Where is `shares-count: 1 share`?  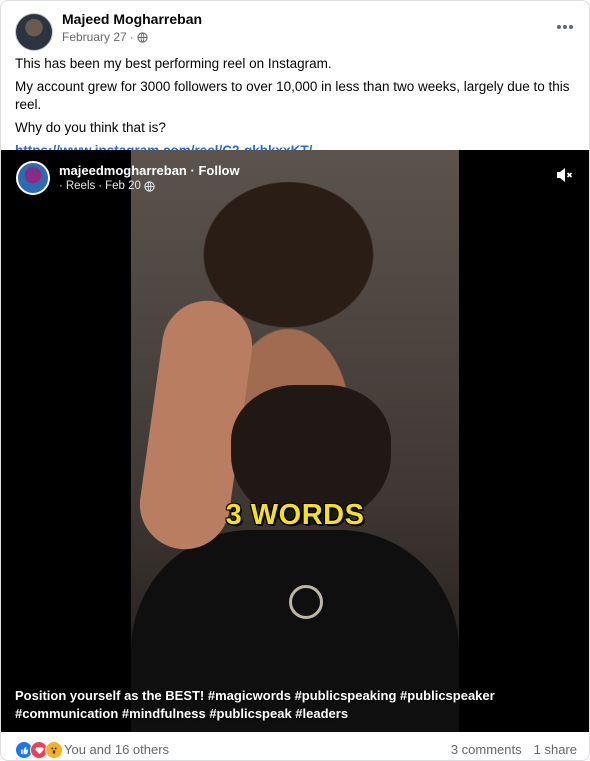 shares-count: 1 share is located at coordinates (555, 749).